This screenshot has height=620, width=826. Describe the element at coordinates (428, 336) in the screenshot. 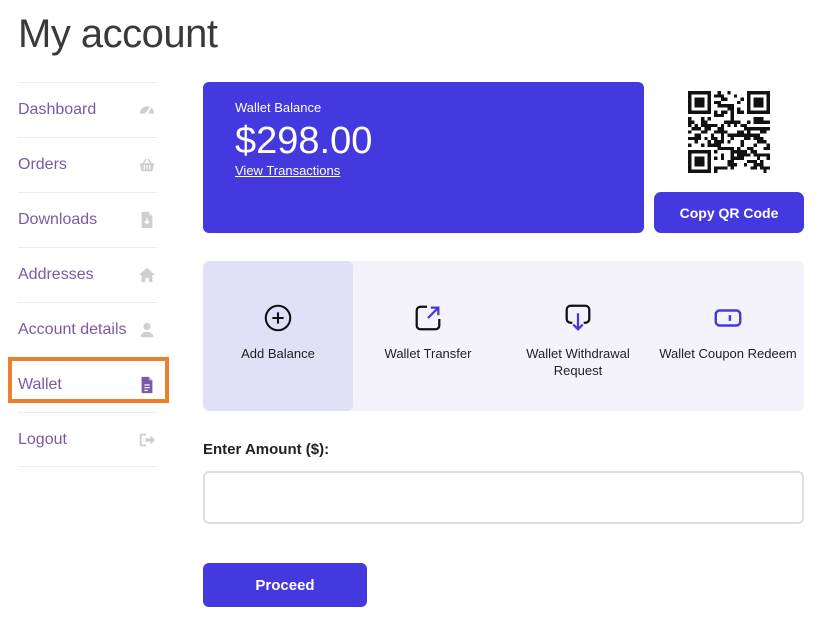

I see `wallet-transfer-action: Wallet Transfer` at that location.